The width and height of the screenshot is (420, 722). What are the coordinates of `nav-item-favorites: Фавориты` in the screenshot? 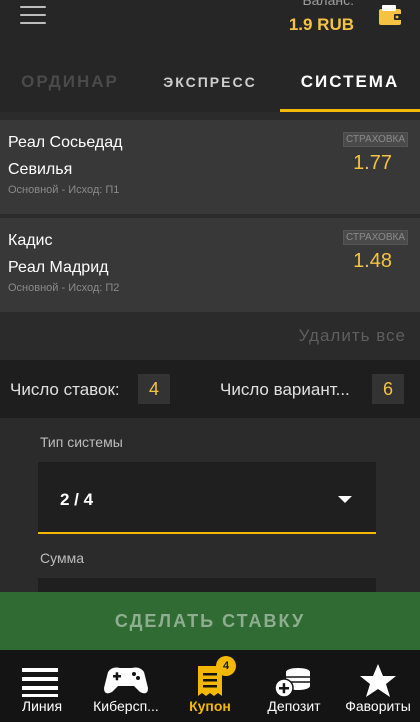 It's located at (378, 686).